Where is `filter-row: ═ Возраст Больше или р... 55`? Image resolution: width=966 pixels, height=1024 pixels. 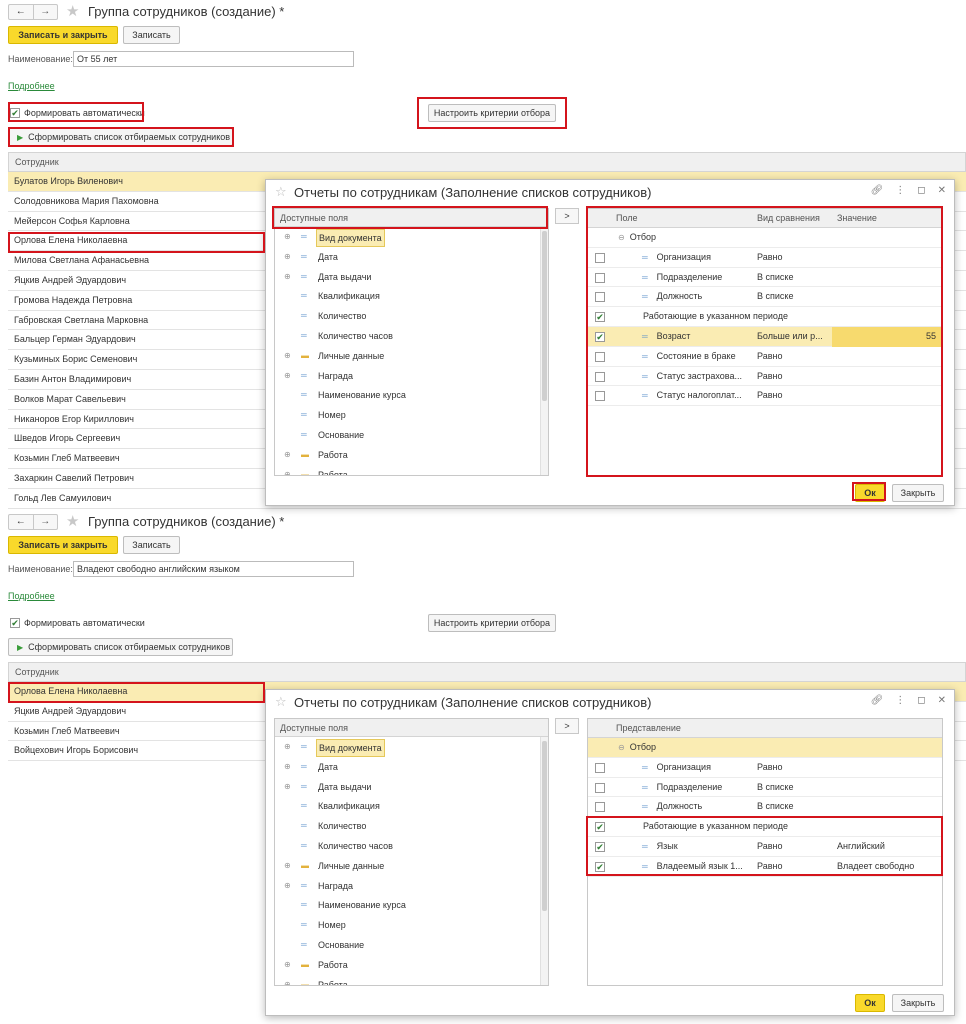
filter-row: ═ Возраст Больше или р... 55 is located at coordinates (765, 336).